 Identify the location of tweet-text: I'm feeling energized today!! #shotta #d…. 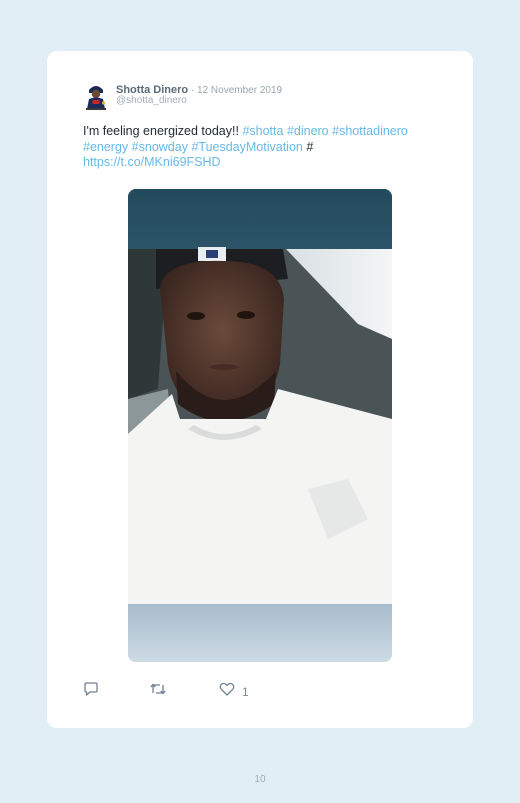
(260, 147).